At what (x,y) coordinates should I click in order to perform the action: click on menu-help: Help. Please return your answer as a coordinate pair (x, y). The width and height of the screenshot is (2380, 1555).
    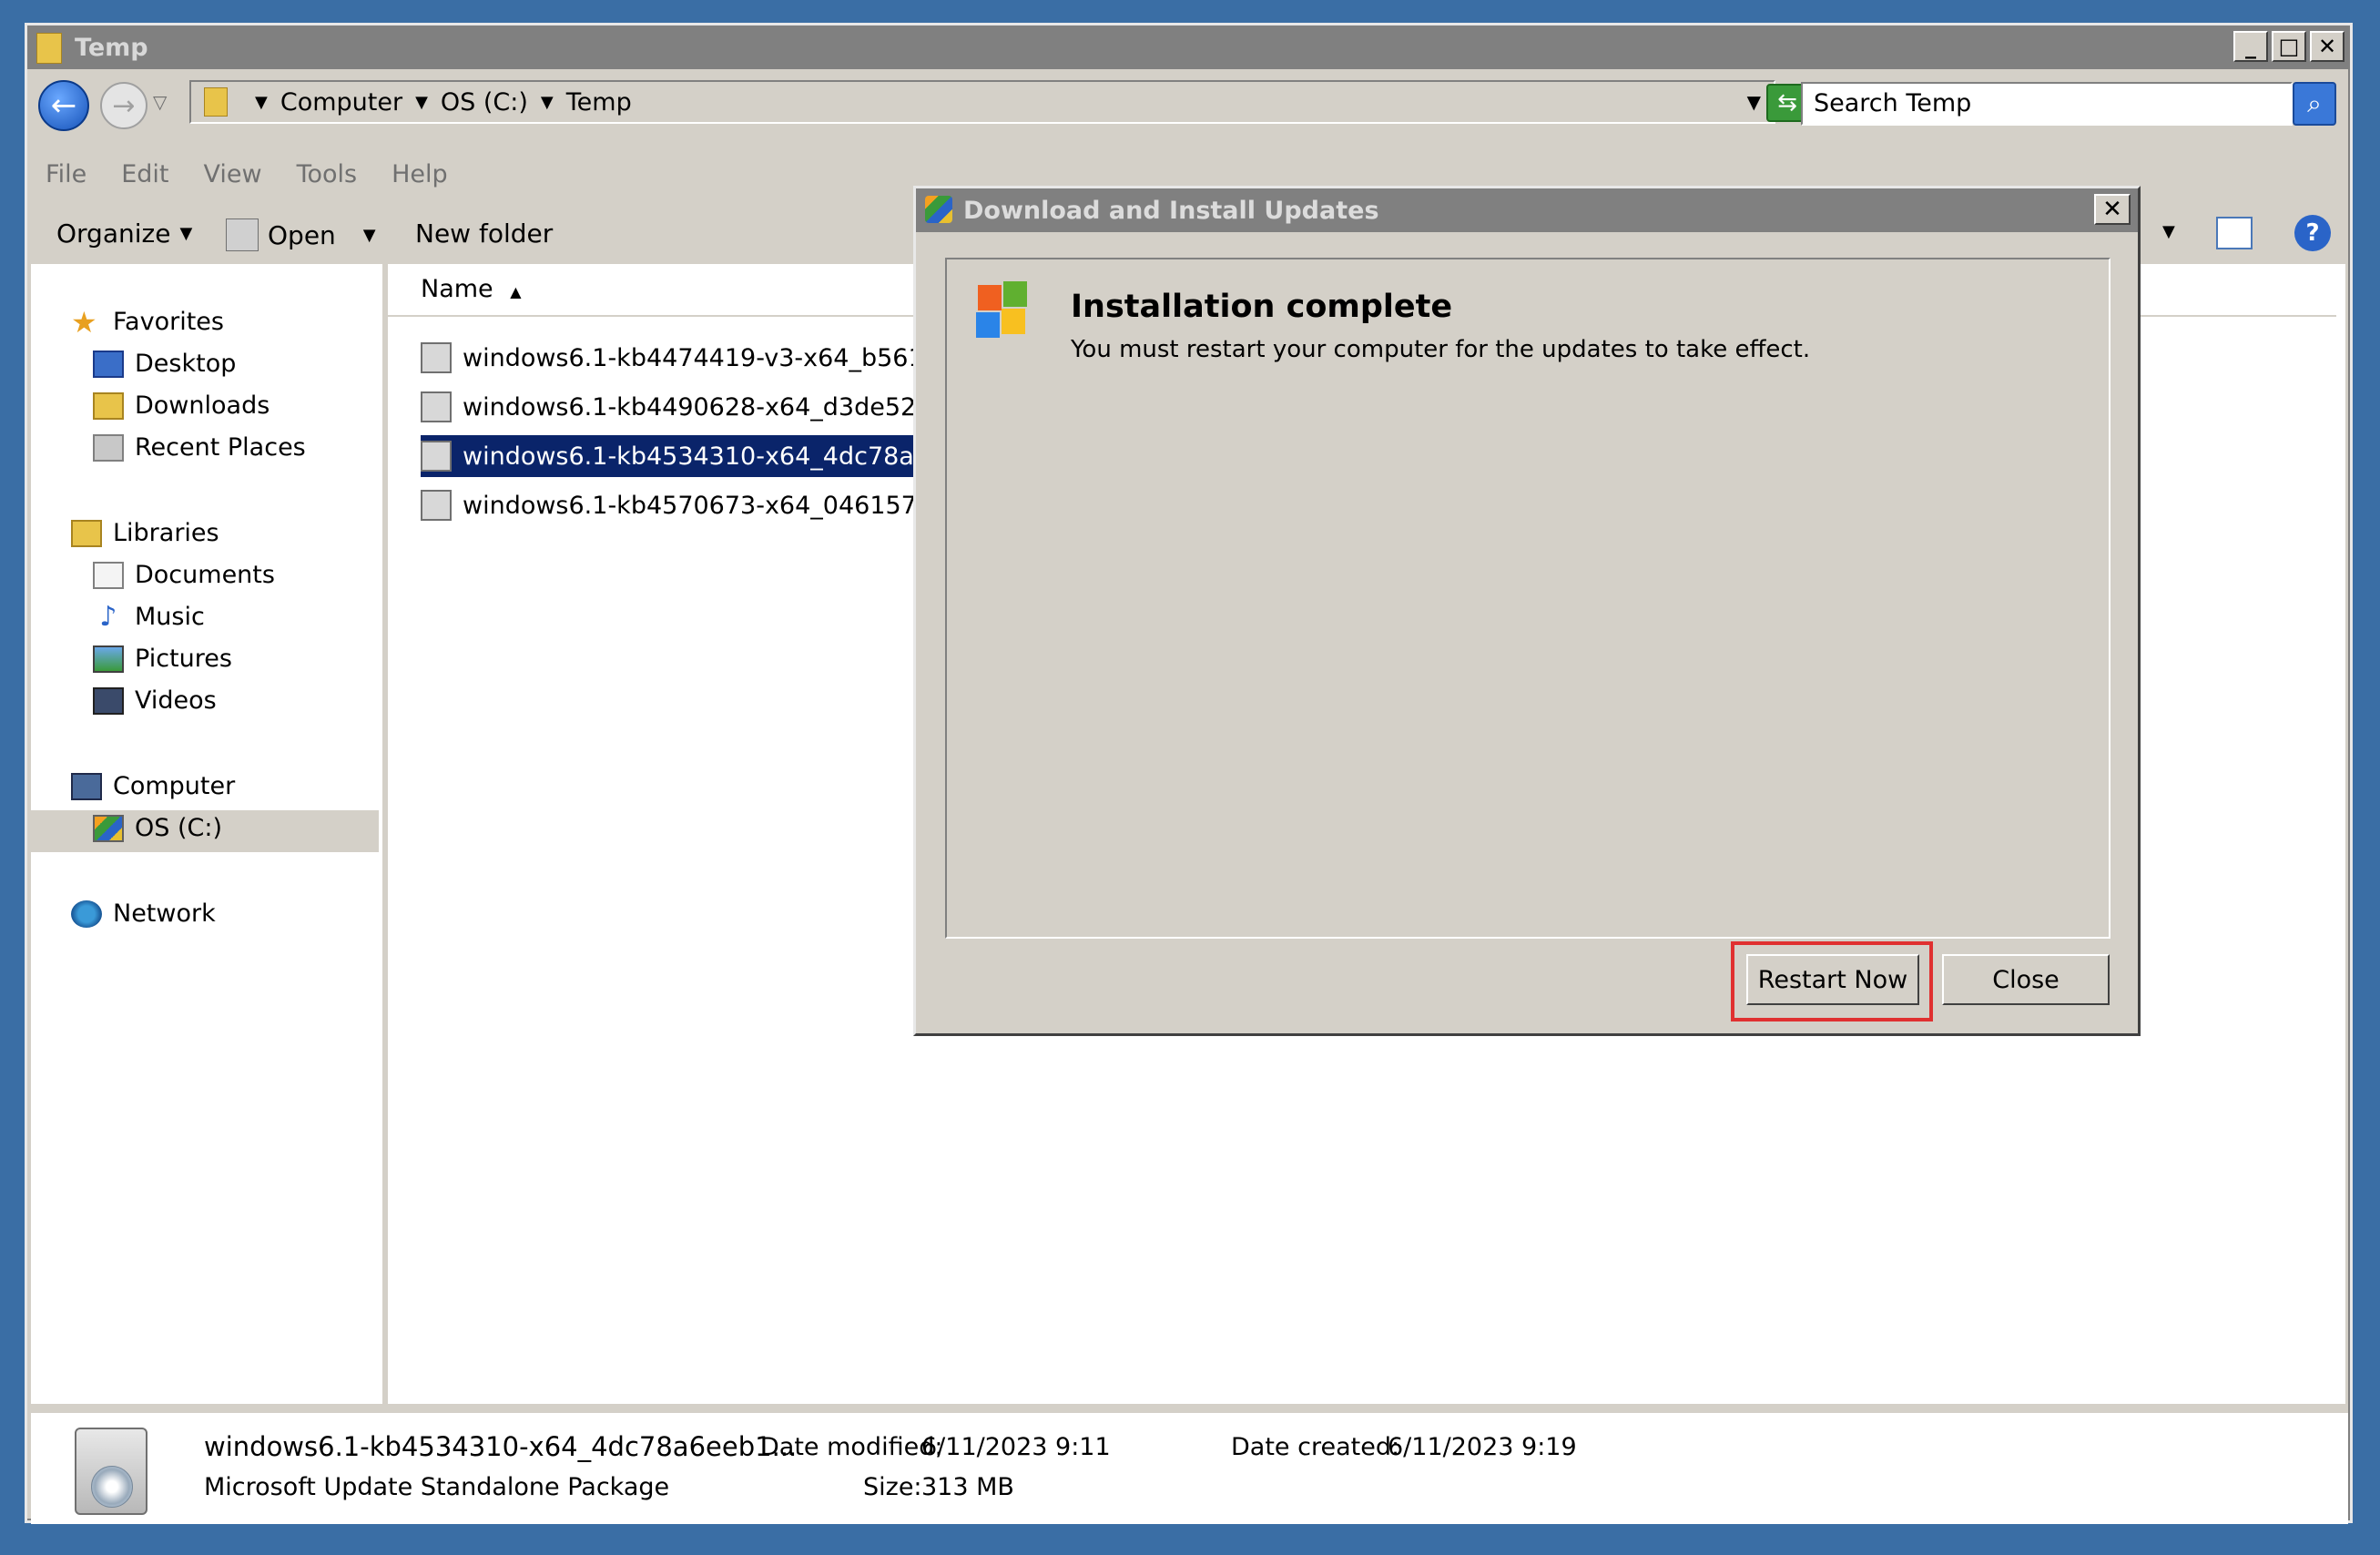
    Looking at the image, I should click on (420, 174).